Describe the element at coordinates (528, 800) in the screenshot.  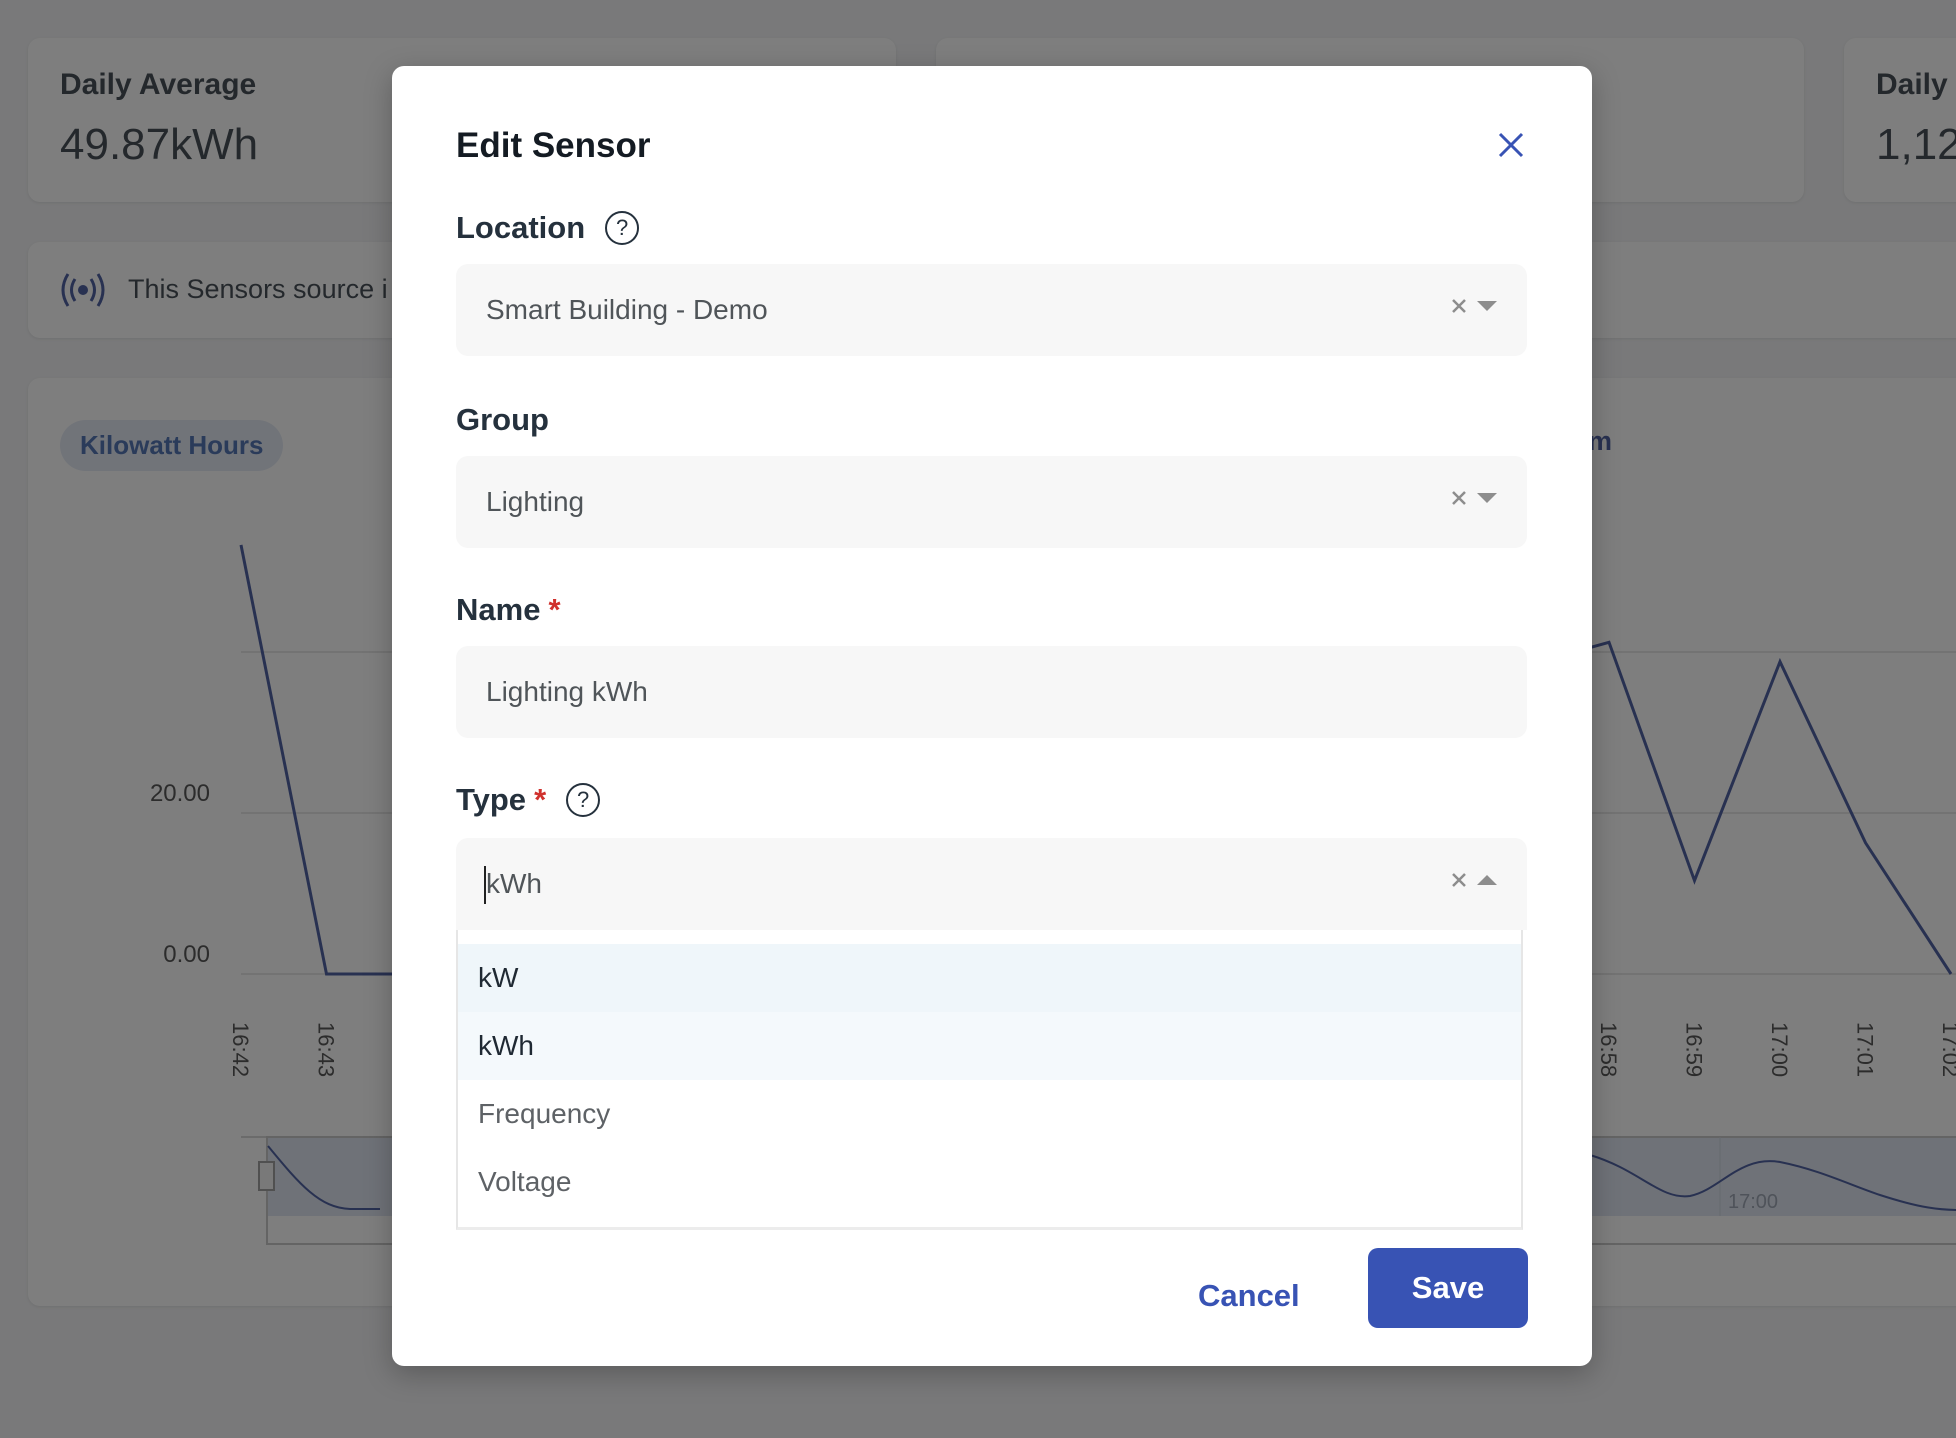
I see `type-label: Type * ?` at that location.